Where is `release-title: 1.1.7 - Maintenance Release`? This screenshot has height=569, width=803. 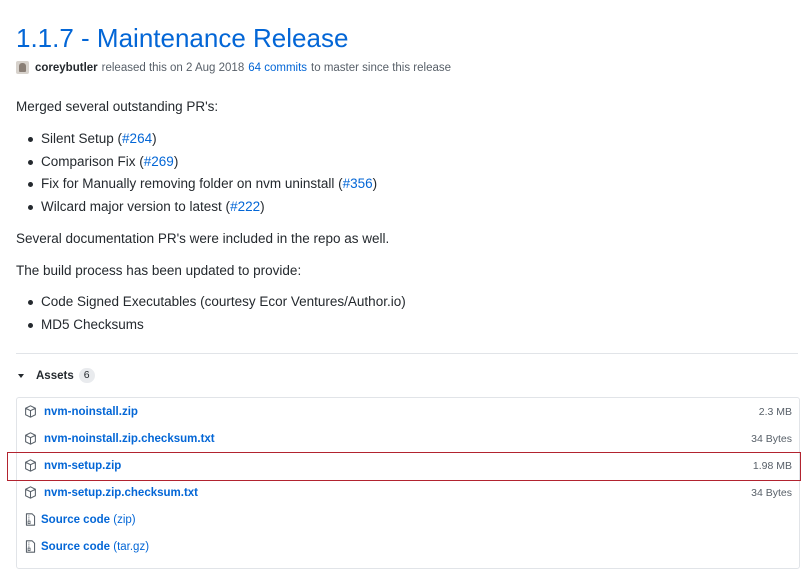 release-title: 1.1.7 - Maintenance Release is located at coordinates (182, 38).